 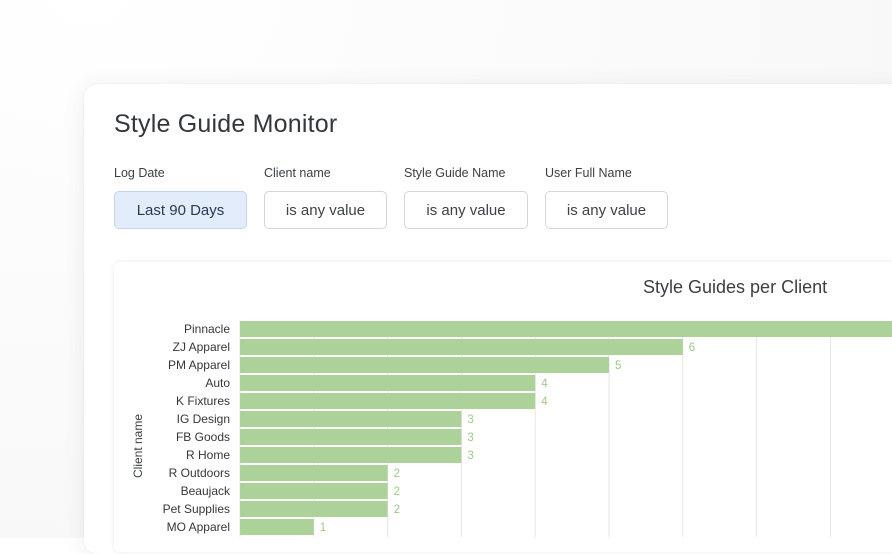 What do you see at coordinates (618, 366) in the screenshot?
I see `data-label: 5` at bounding box center [618, 366].